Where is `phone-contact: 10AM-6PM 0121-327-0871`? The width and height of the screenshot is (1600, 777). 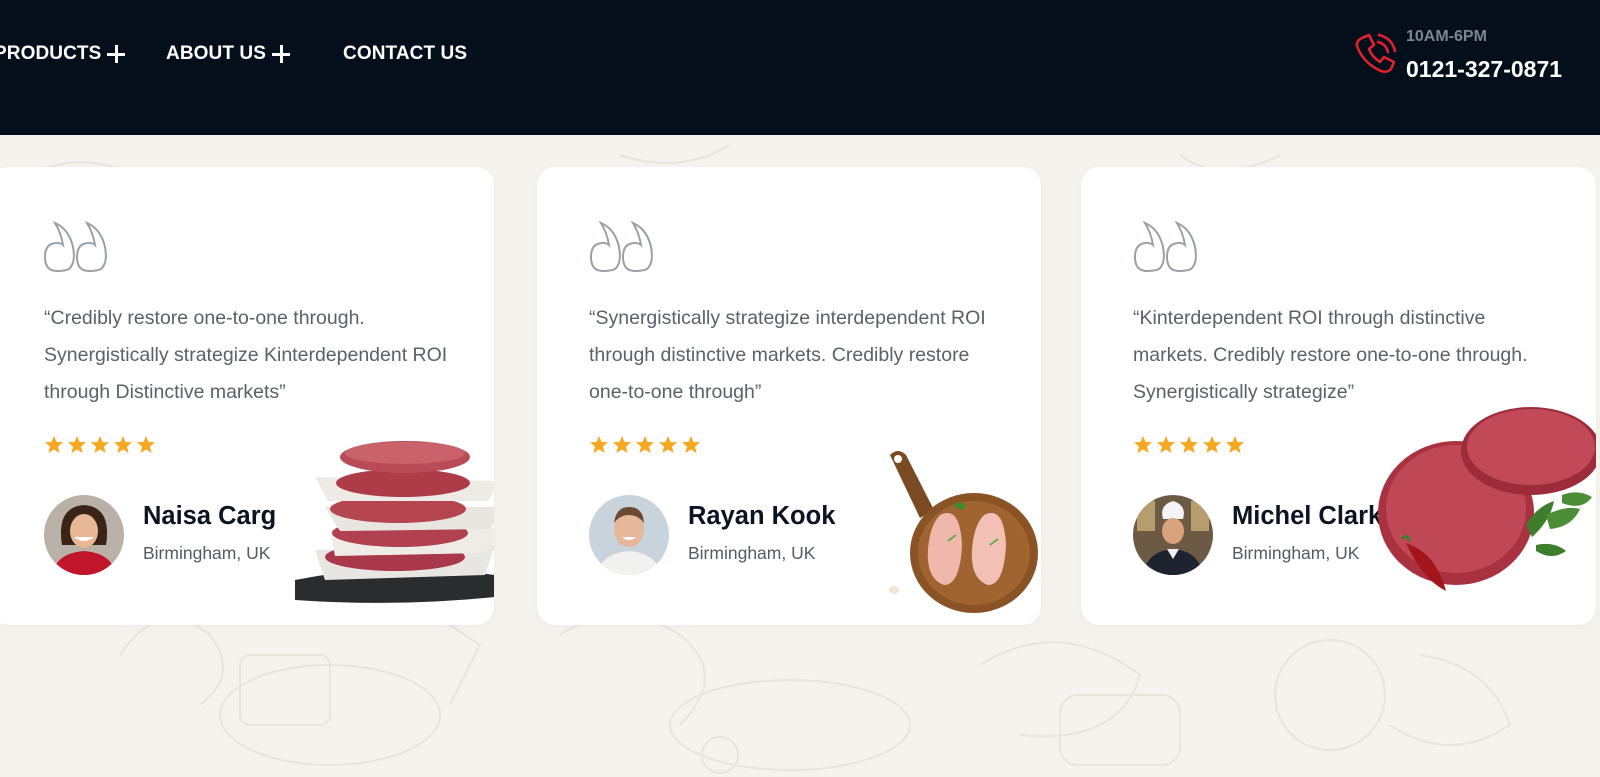 phone-contact: 10AM-6PM 0121-327-0871 is located at coordinates (1470, 59).